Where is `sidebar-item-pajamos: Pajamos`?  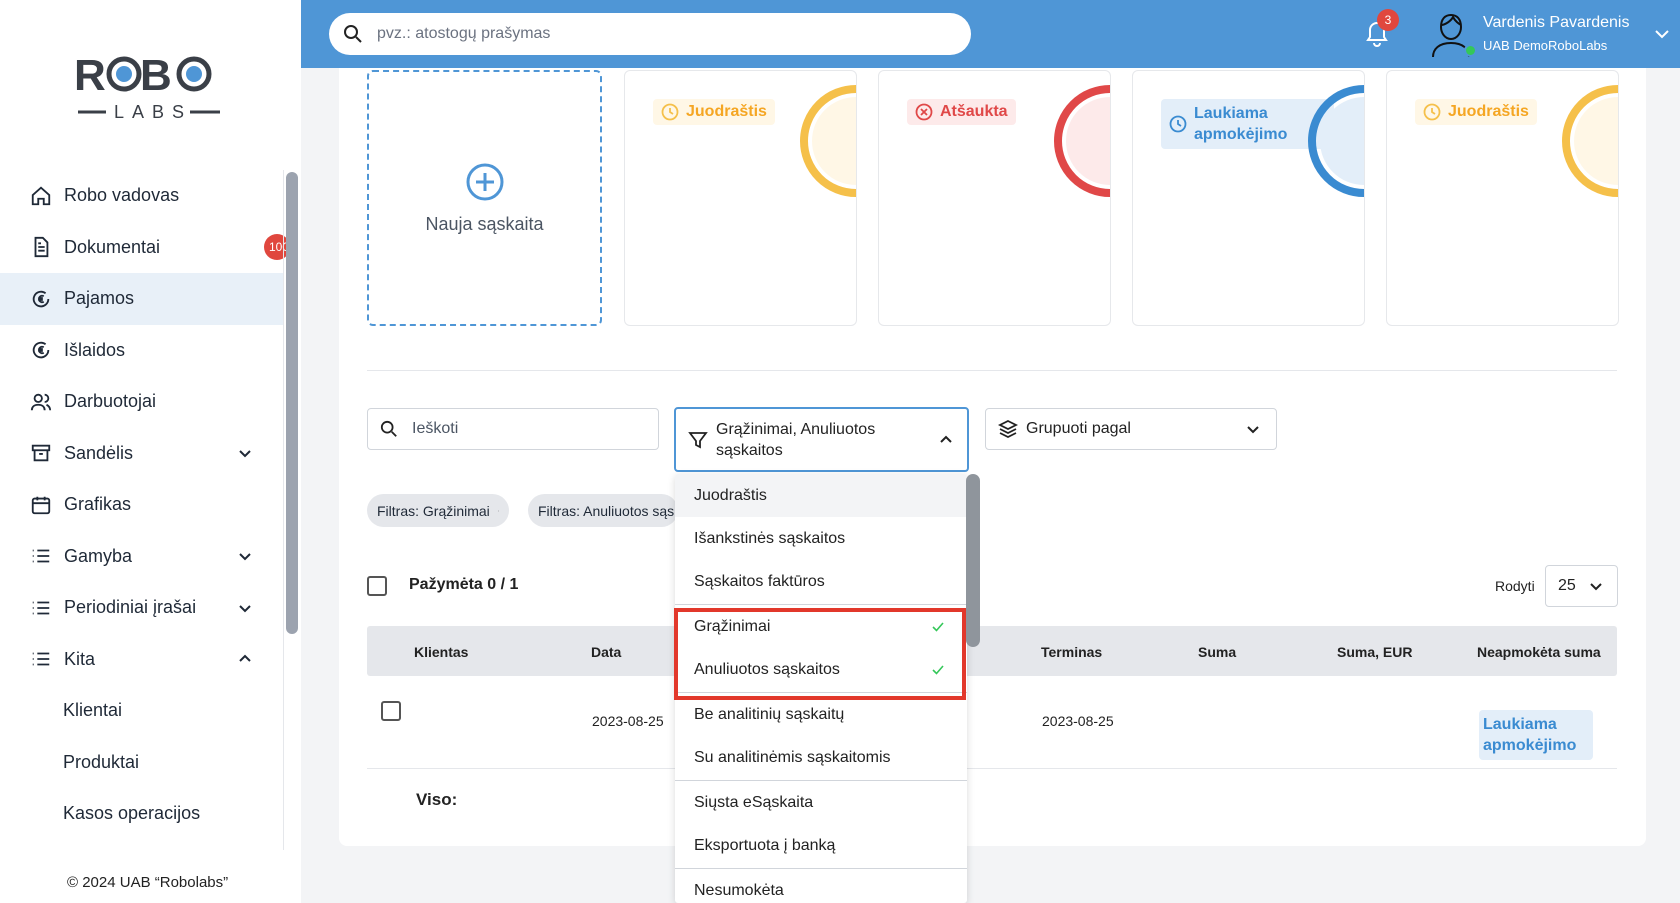
sidebar-item-pajamos: Pajamos is located at coordinates (142, 299).